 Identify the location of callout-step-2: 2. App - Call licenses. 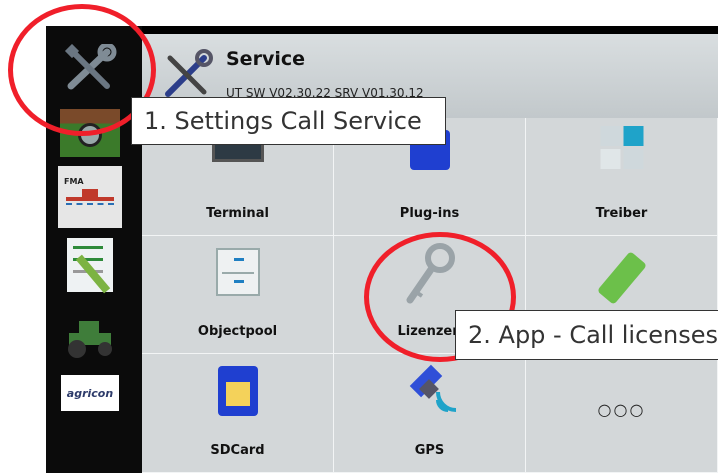
(586, 335).